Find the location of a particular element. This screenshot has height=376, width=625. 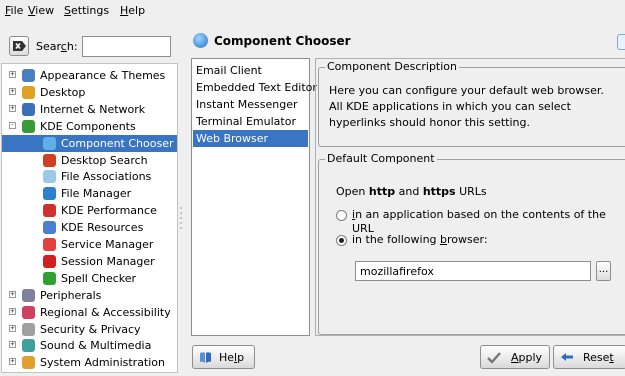

radio-following-browser-label: in the following browser: is located at coordinates (420, 240).